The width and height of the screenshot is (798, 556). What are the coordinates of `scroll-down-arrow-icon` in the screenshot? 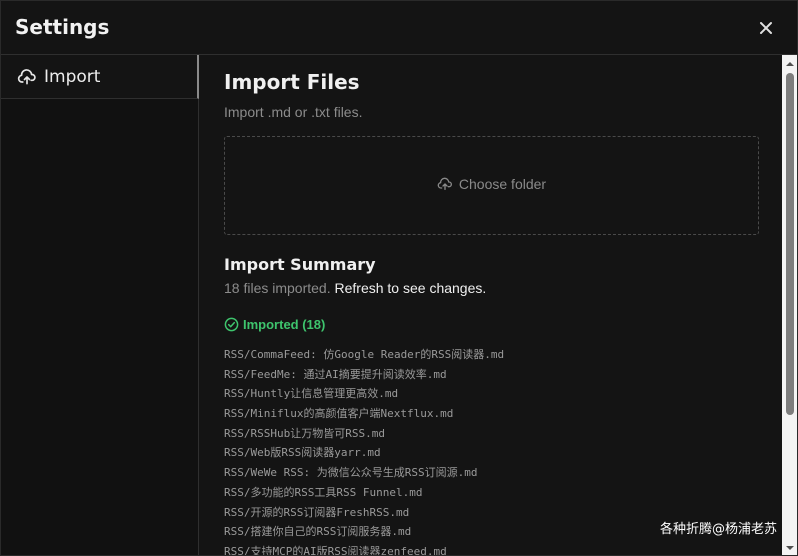 It's located at (790, 548).